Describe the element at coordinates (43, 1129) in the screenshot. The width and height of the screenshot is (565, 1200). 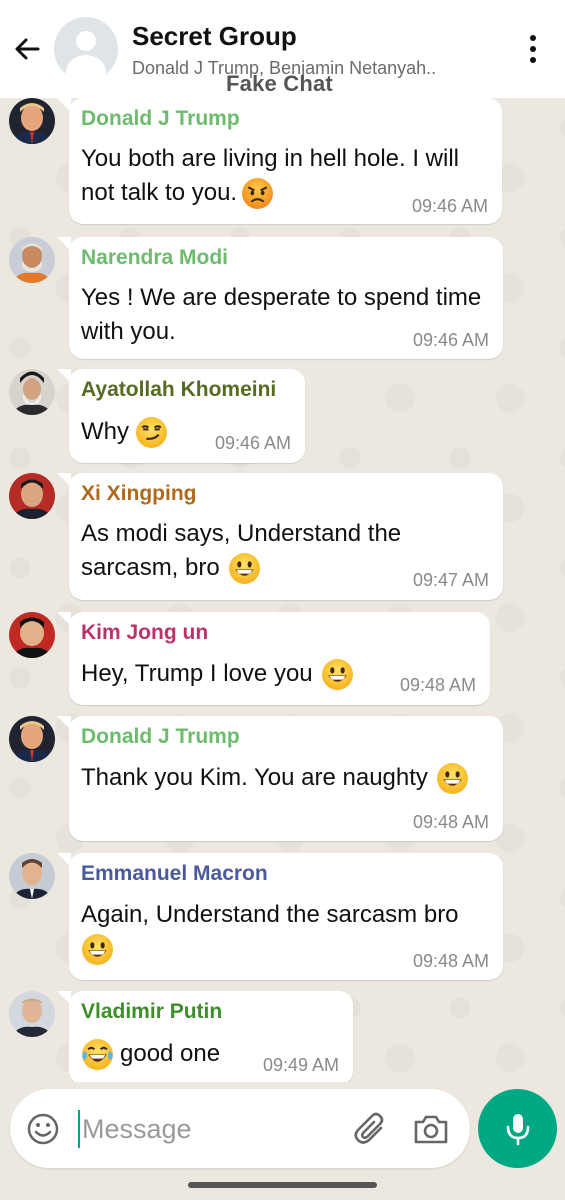
I see `emoji-icon` at that location.